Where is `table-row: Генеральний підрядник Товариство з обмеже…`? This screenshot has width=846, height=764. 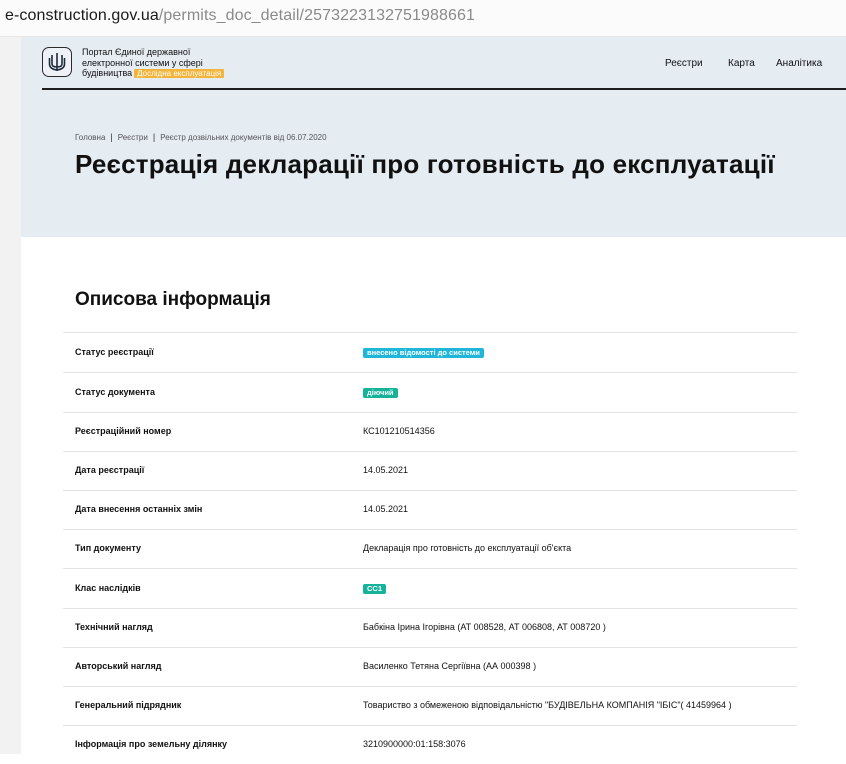 table-row: Генеральний підрядник Товариство з обмеже… is located at coordinates (430, 705).